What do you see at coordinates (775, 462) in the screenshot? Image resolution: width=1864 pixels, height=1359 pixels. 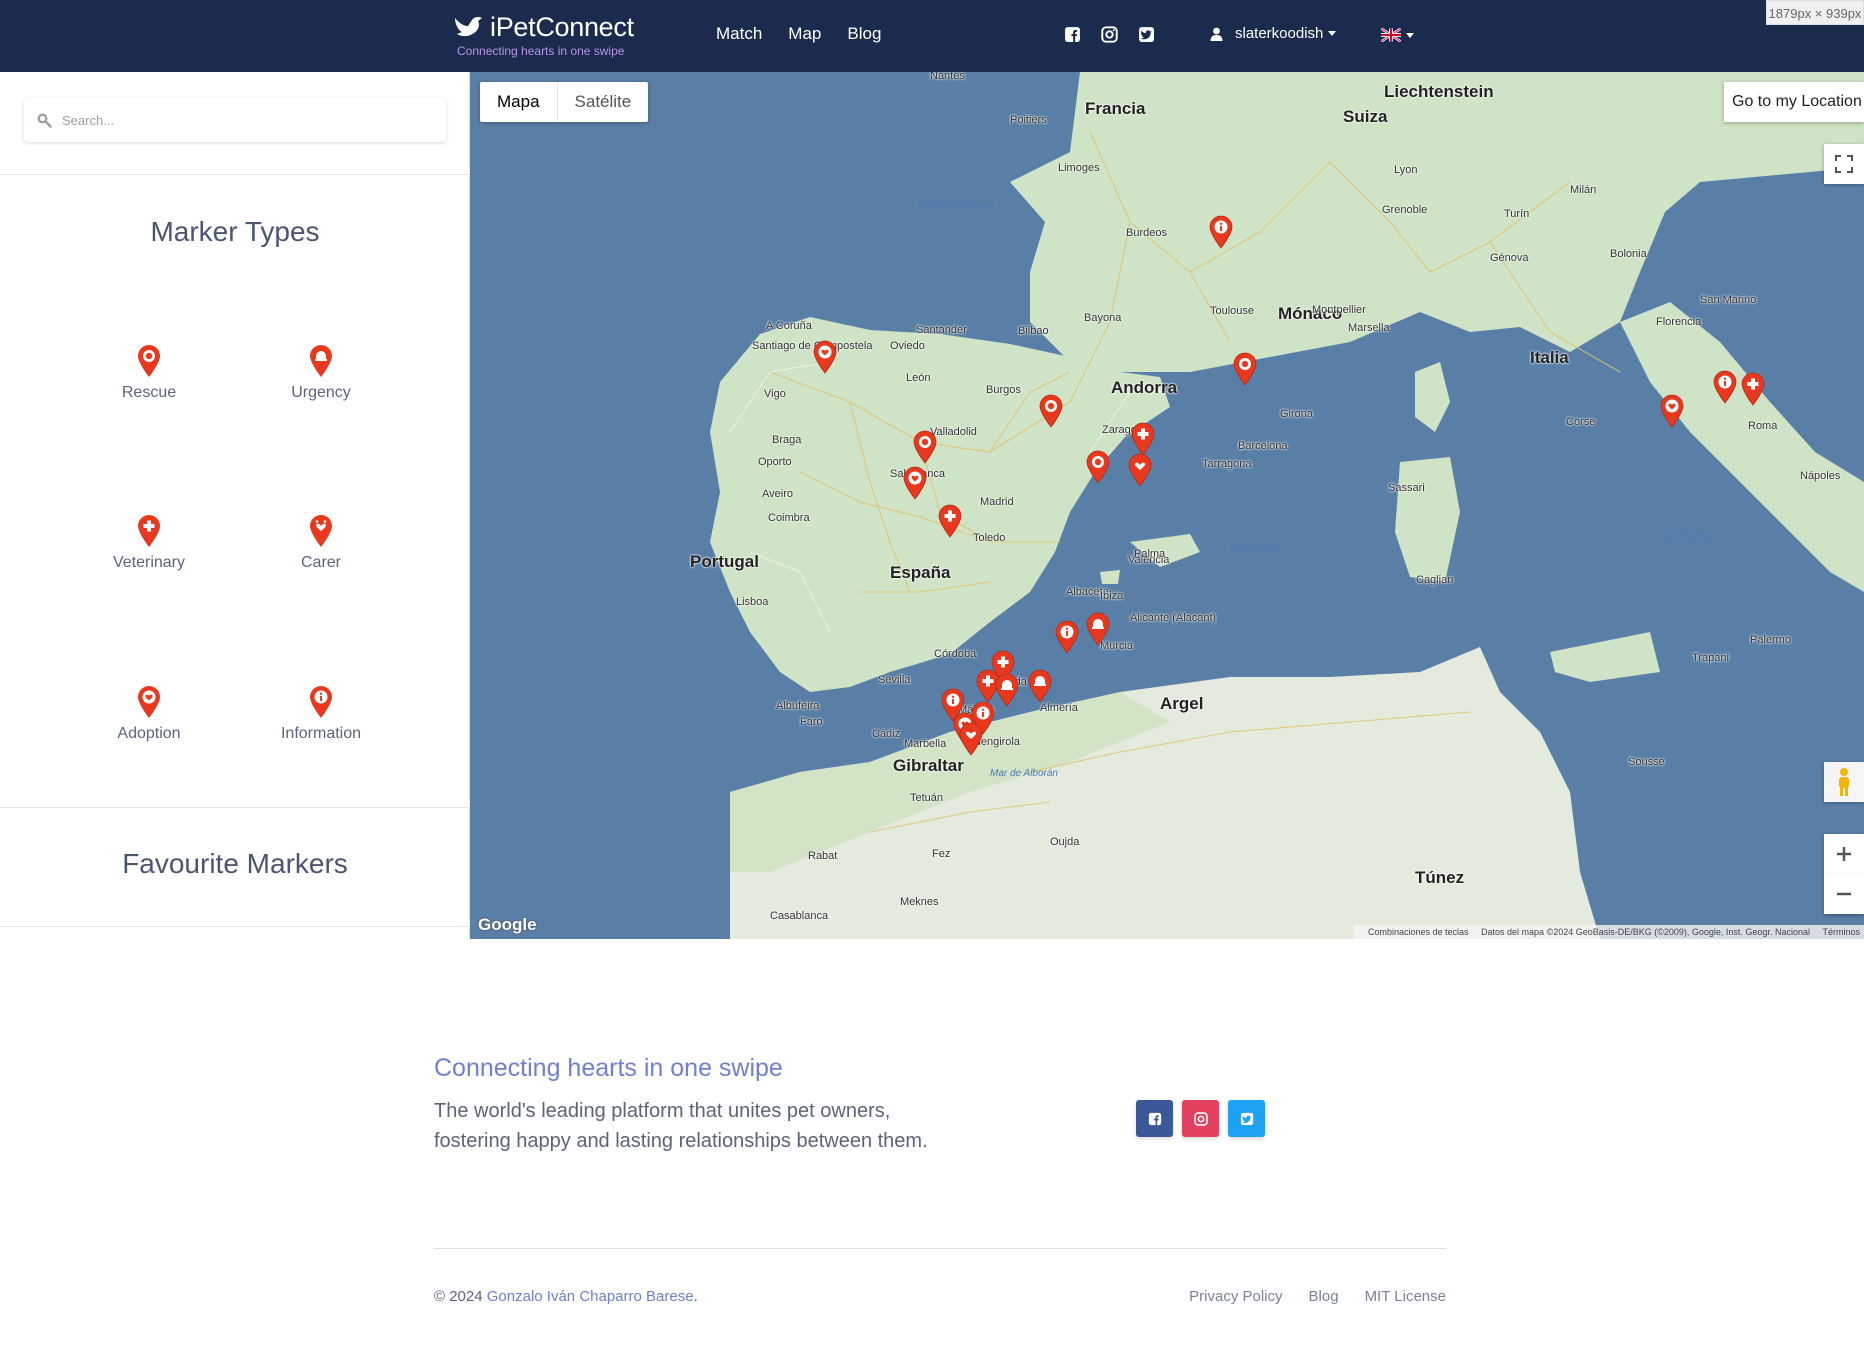 I see `map-label-city: Oporto` at bounding box center [775, 462].